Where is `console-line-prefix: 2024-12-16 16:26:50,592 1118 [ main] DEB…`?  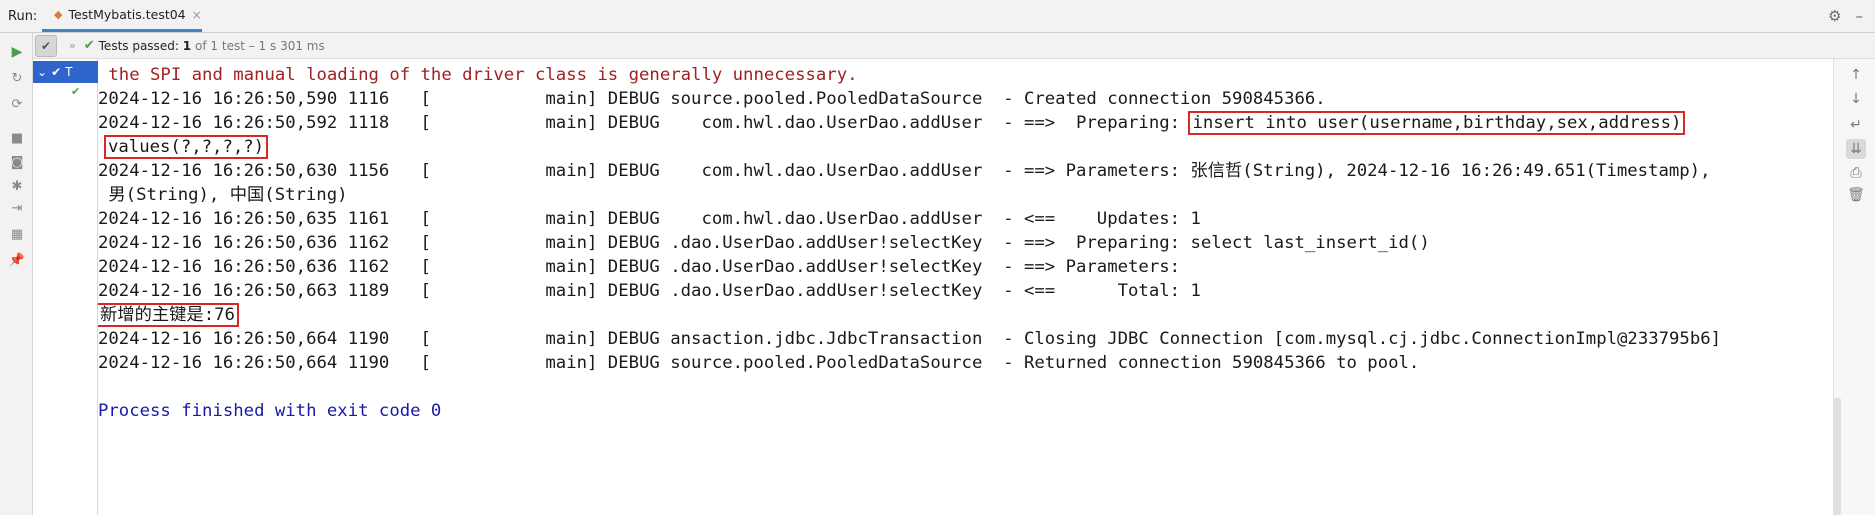
console-line-prefix: 2024-12-16 16:26:50,592 1118 [ main] DEB… is located at coordinates (644, 123).